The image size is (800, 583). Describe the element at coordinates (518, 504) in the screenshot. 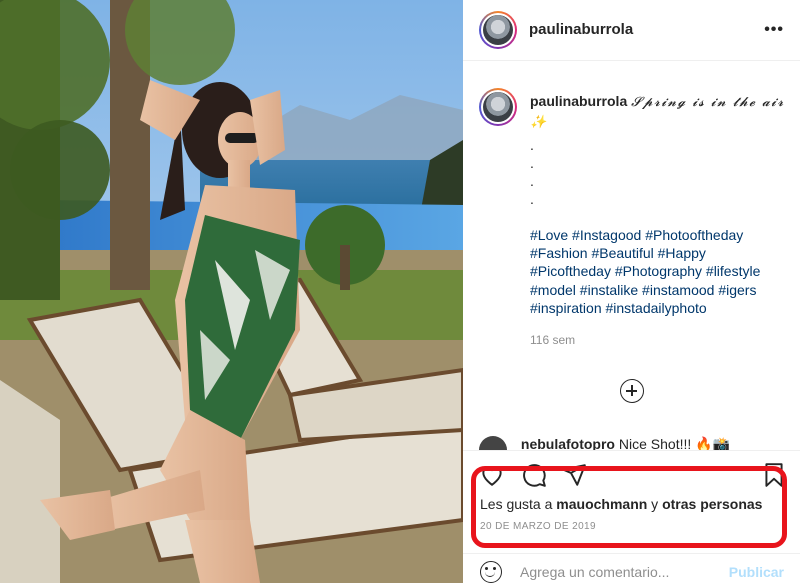

I see `likes-prefix: Les gusta a` at that location.